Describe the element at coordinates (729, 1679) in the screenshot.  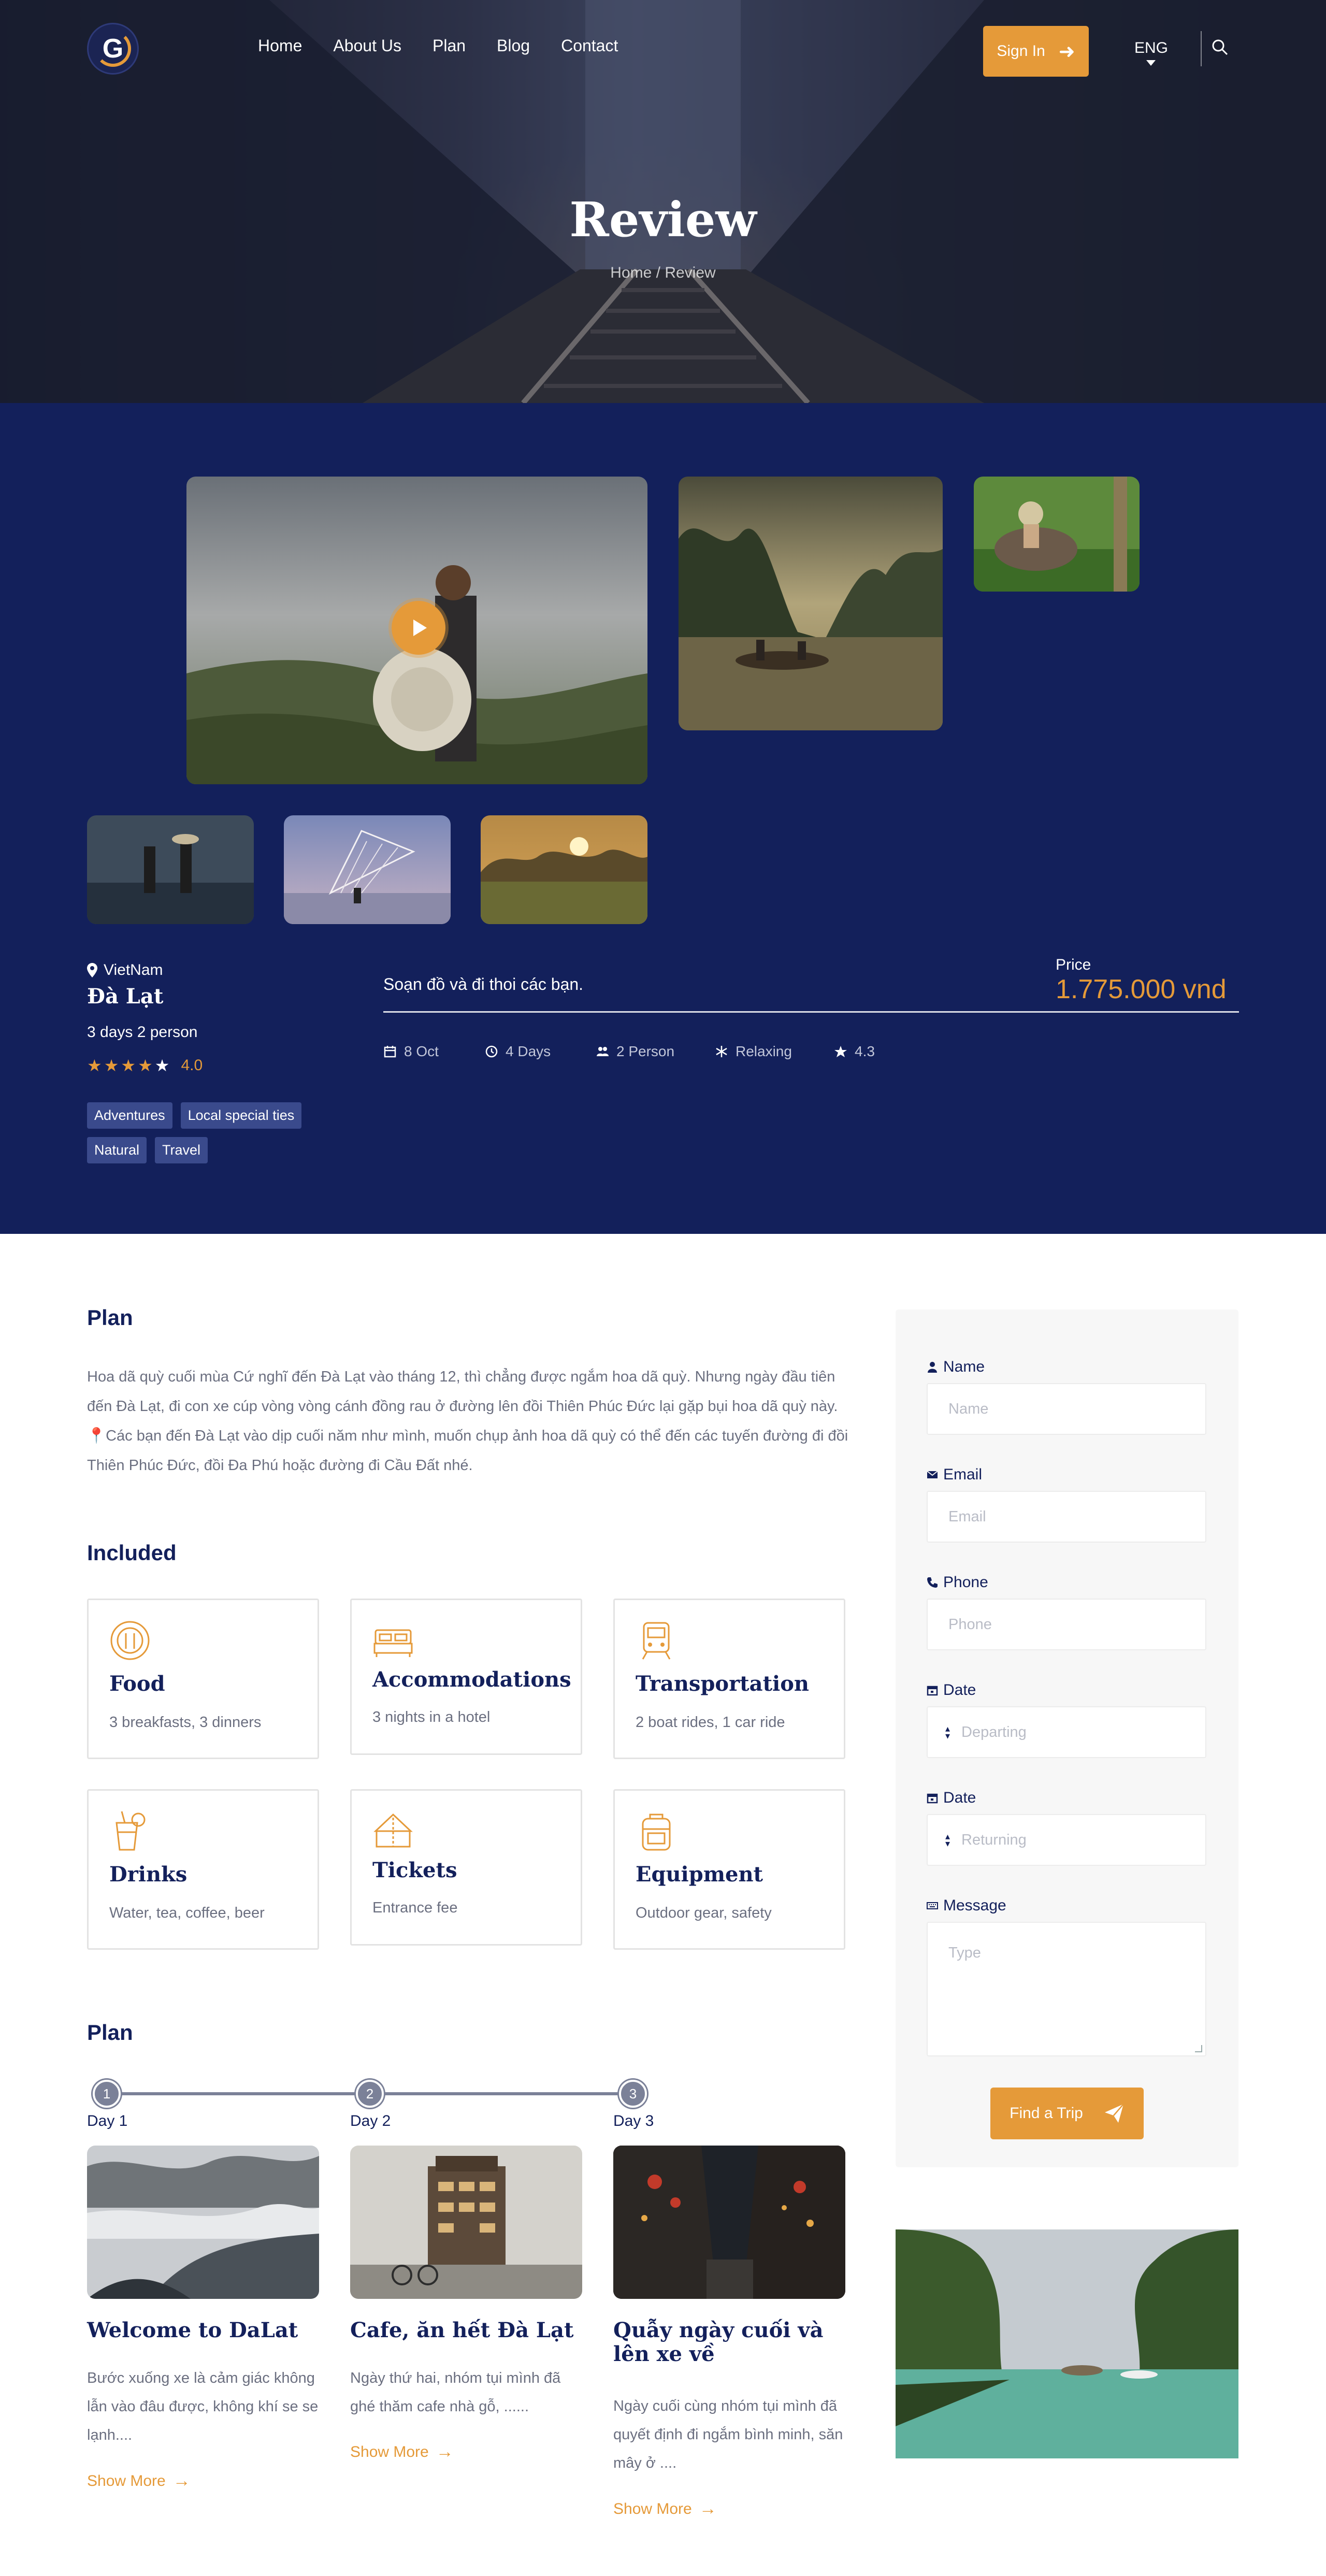
I see `included-card-transportation: Transportation 2 boat rides, 1 car ride` at that location.